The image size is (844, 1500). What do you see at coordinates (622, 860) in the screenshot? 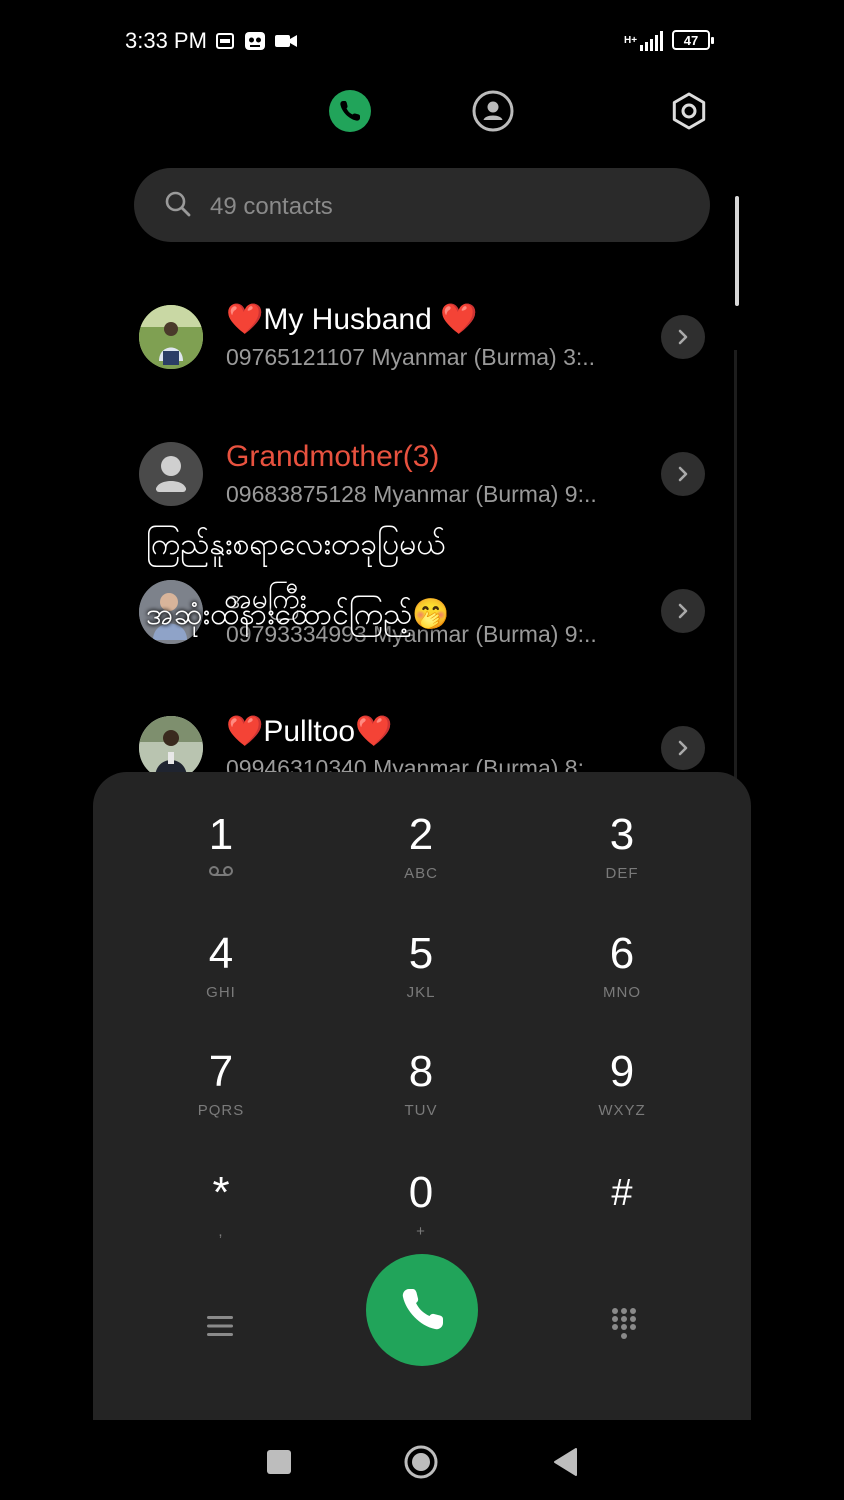
I see `dial-key-3: 3 DEF` at bounding box center [622, 860].